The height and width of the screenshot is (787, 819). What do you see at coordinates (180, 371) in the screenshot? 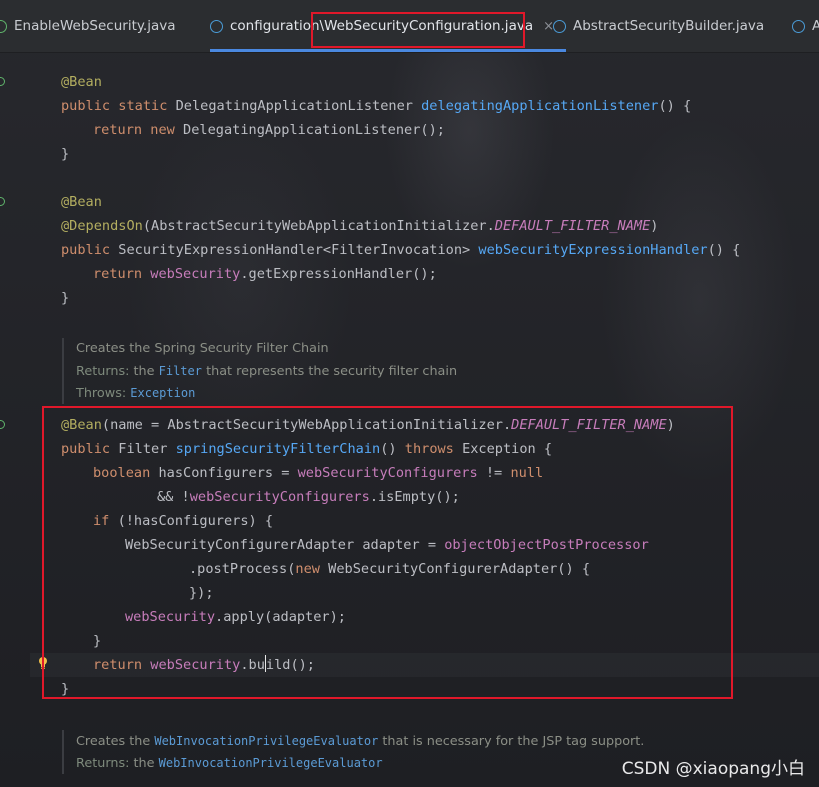
I see `doc-link: Filter` at bounding box center [180, 371].